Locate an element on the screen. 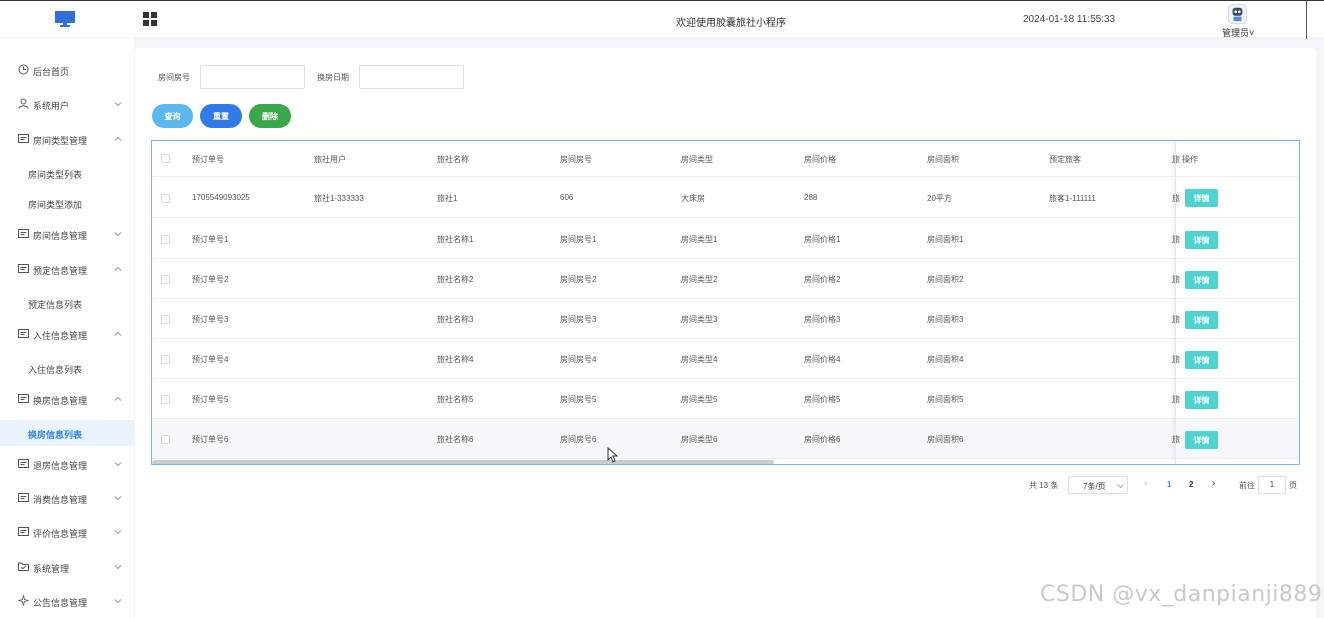 Image resolution: width=1324 pixels, height=618 pixels. sidebar-item-room-change-mgmt: 换房信息管理 is located at coordinates (67, 399).